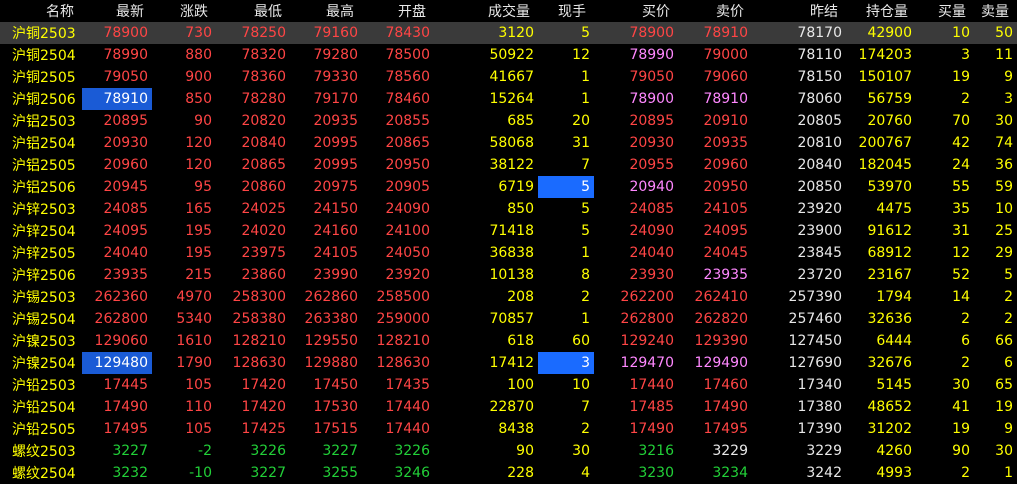 This screenshot has height=484, width=1017. I want to click on cell-bv: 12, so click(961, 253).